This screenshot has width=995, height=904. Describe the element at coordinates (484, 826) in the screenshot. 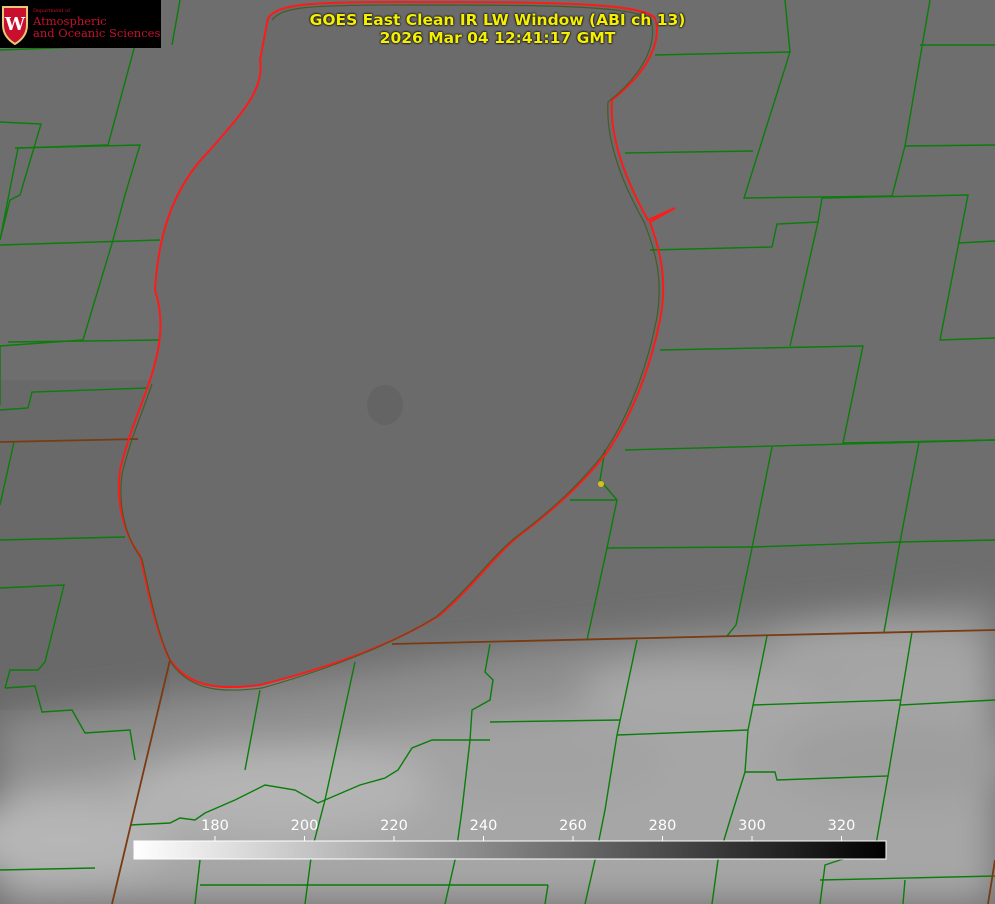

I see `colorbar-tick-label: 240` at that location.